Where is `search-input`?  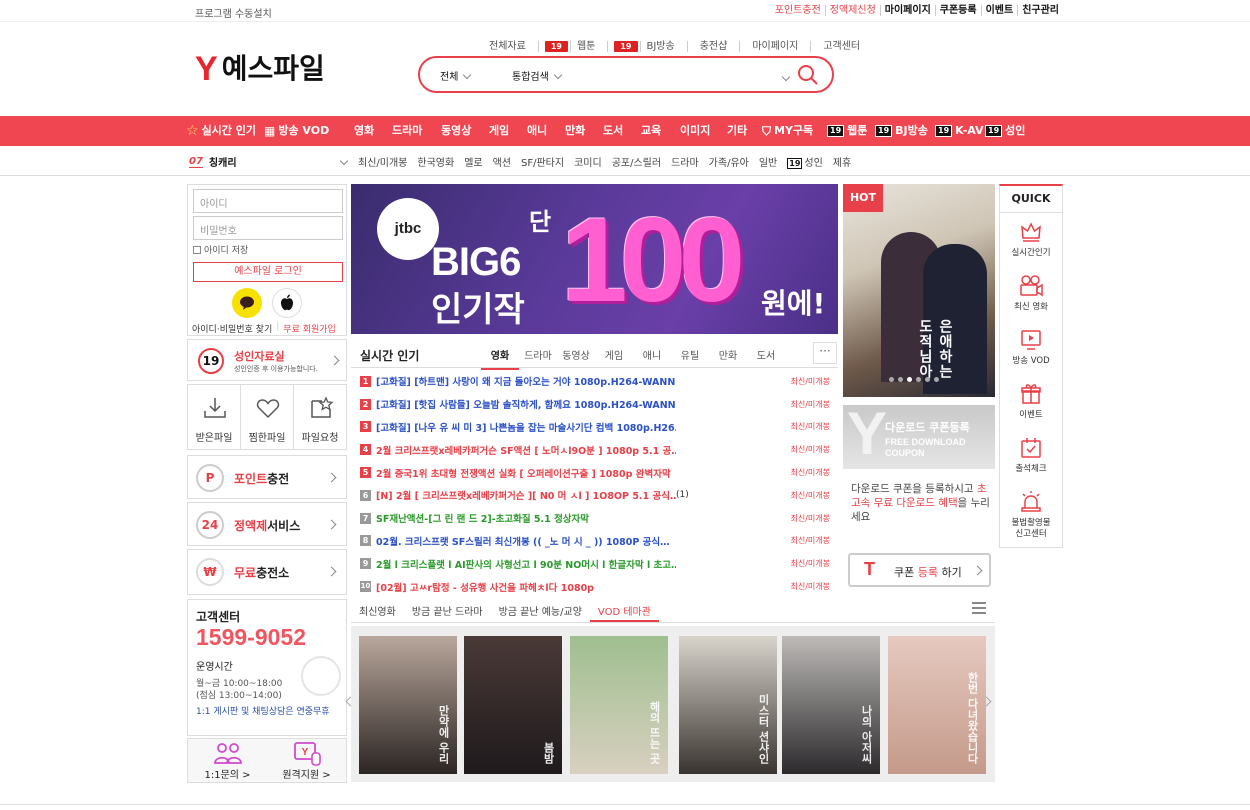
search-input is located at coordinates (680, 75).